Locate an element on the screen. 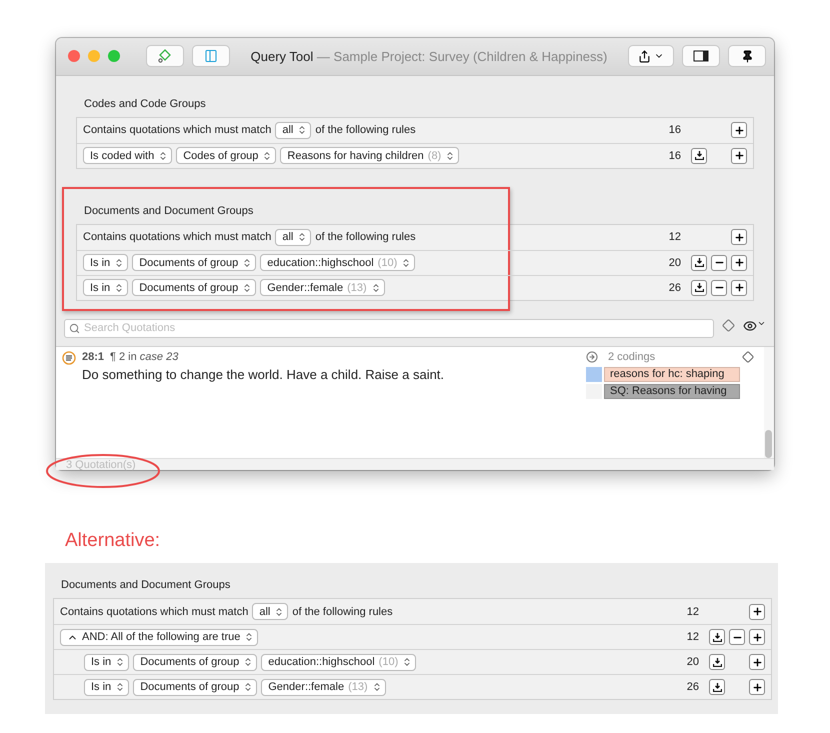 The height and width of the screenshot is (733, 830). panel-icon is located at coordinates (701, 56).